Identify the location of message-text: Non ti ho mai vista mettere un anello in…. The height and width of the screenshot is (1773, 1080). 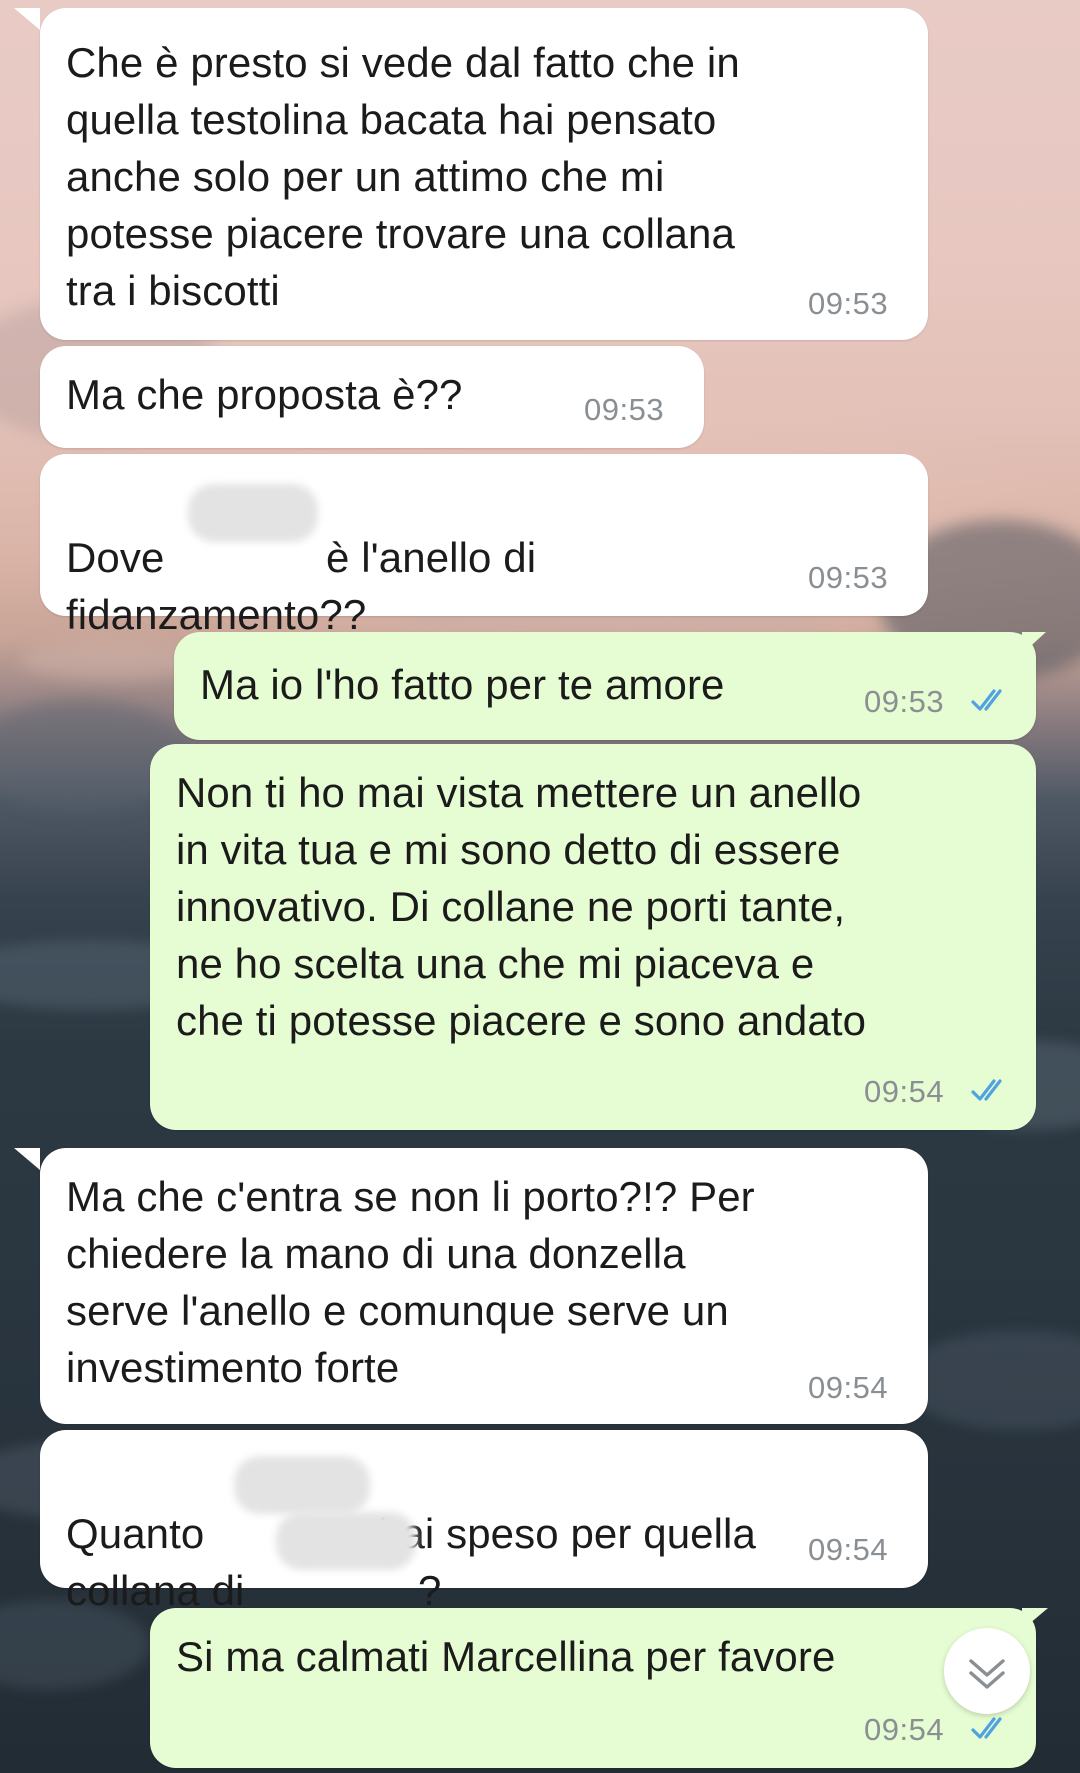
(521, 906).